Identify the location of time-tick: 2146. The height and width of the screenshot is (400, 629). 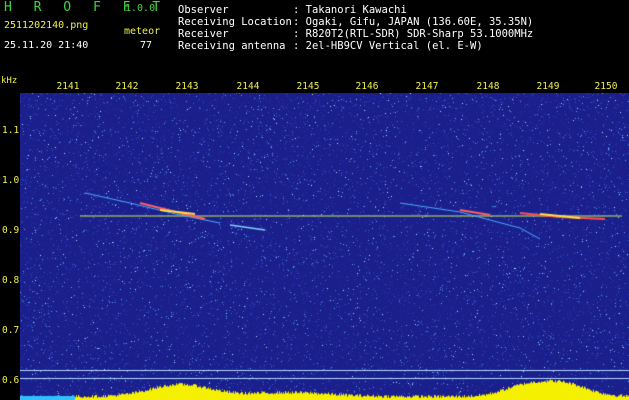
(367, 86).